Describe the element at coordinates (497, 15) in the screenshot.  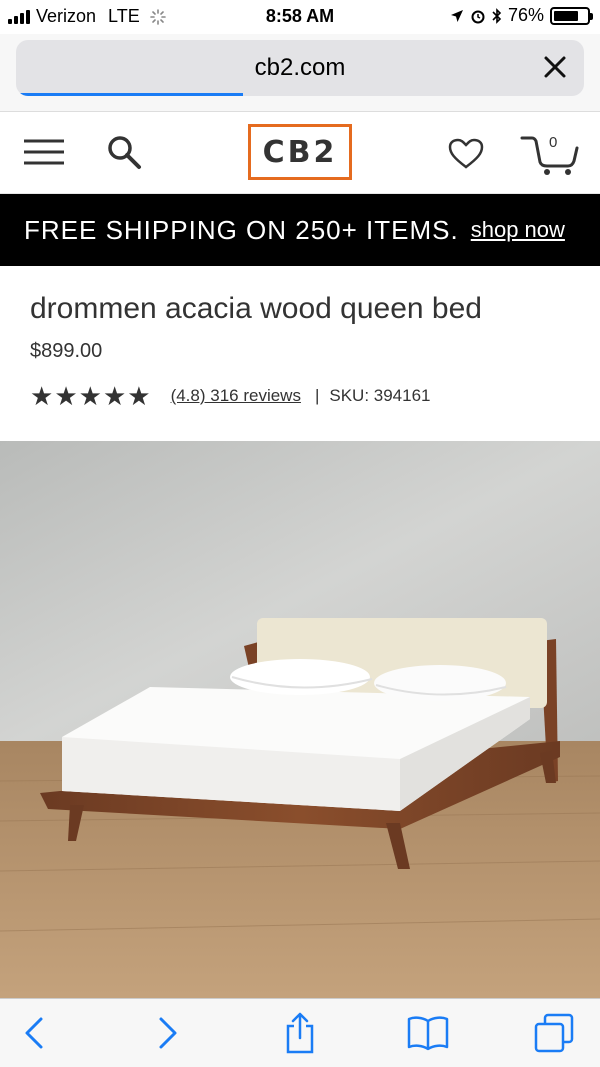
I see `bluetooth-icon` at that location.